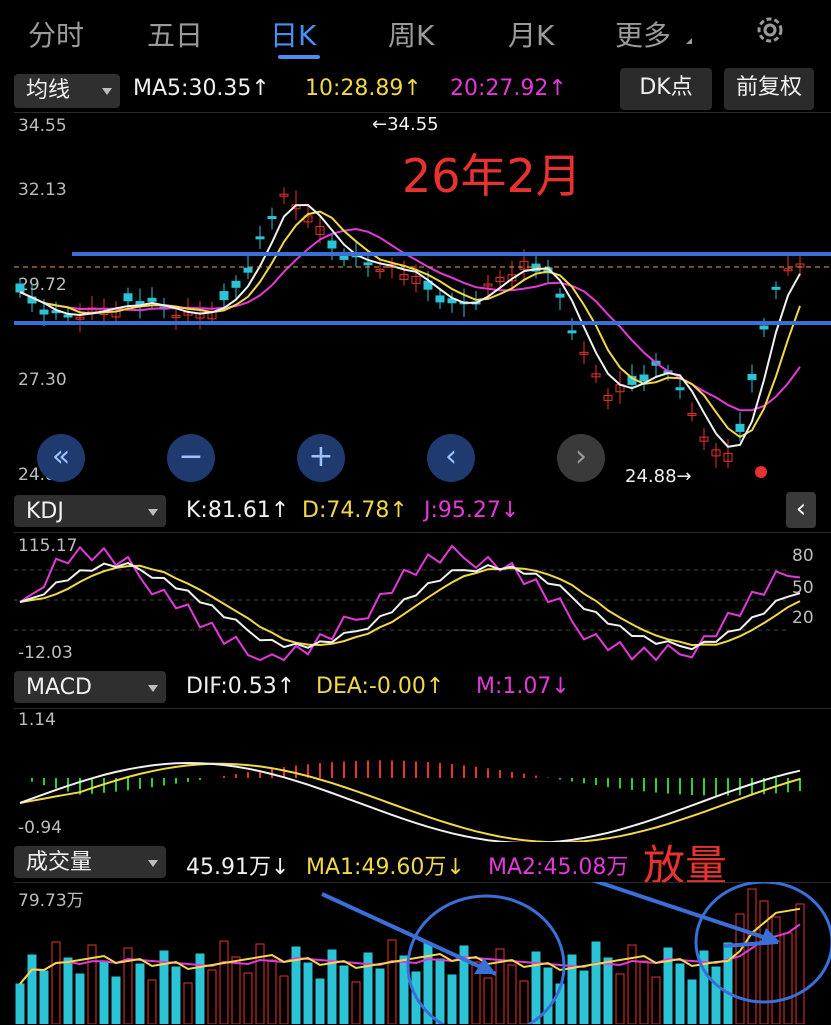 Image resolution: width=831 pixels, height=1025 pixels. What do you see at coordinates (410, 803) in the screenshot?
I see `macd-dea-line` at bounding box center [410, 803].